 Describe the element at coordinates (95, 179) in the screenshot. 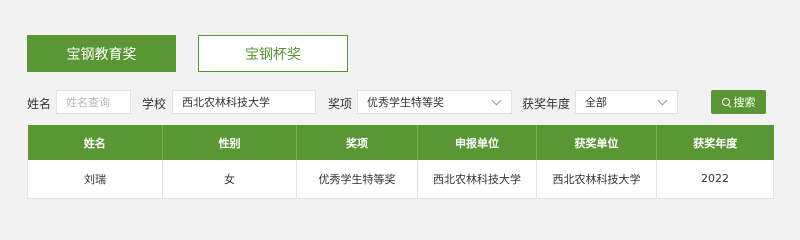

I see `cell-name: 刘瑞` at that location.